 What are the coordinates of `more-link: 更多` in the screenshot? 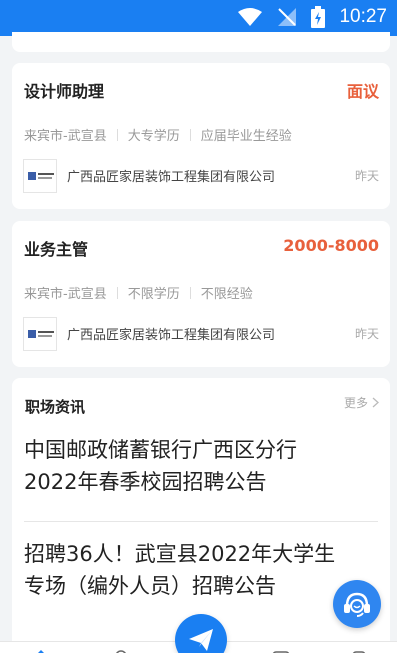 It's located at (361, 402).